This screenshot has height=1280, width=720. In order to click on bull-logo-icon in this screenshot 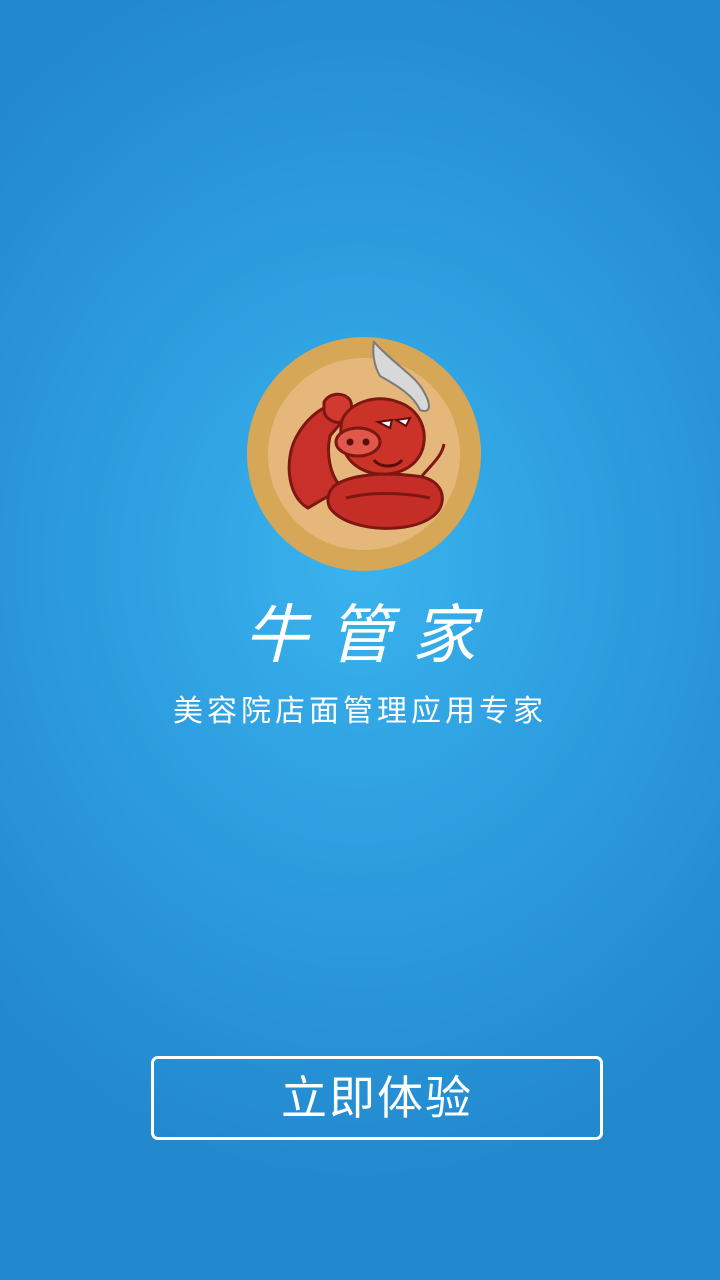, I will do `click(364, 454)`.